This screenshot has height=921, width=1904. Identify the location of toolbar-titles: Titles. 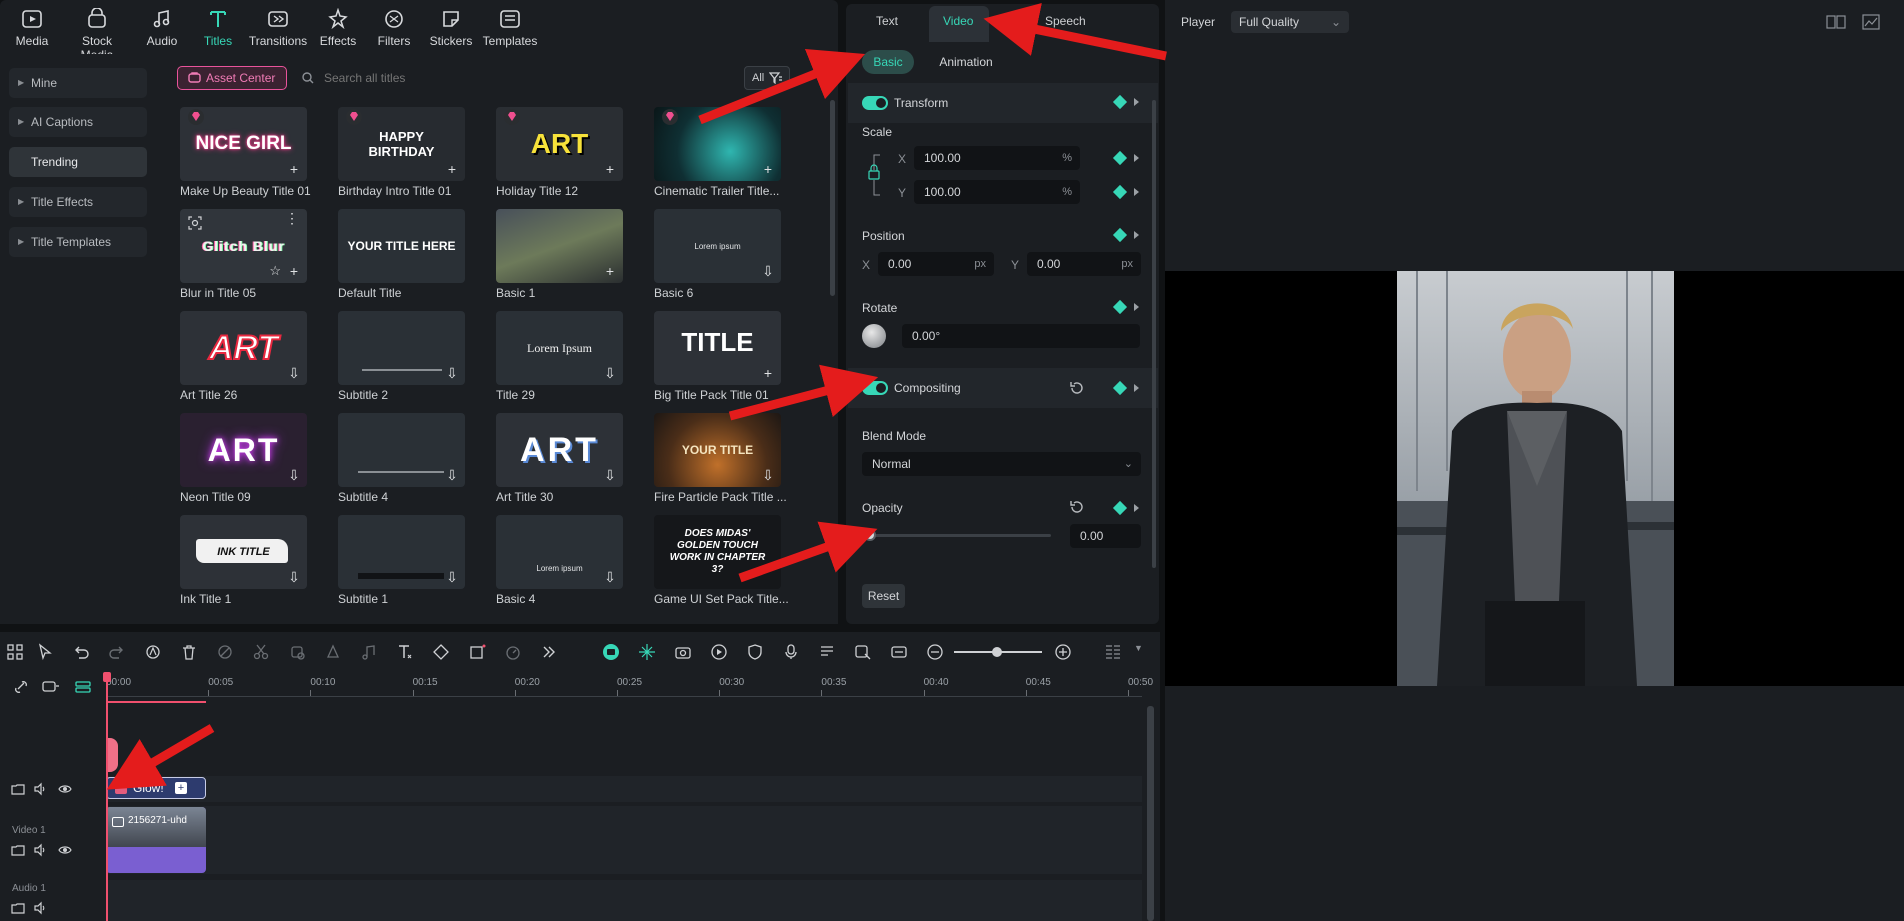
(218, 28).